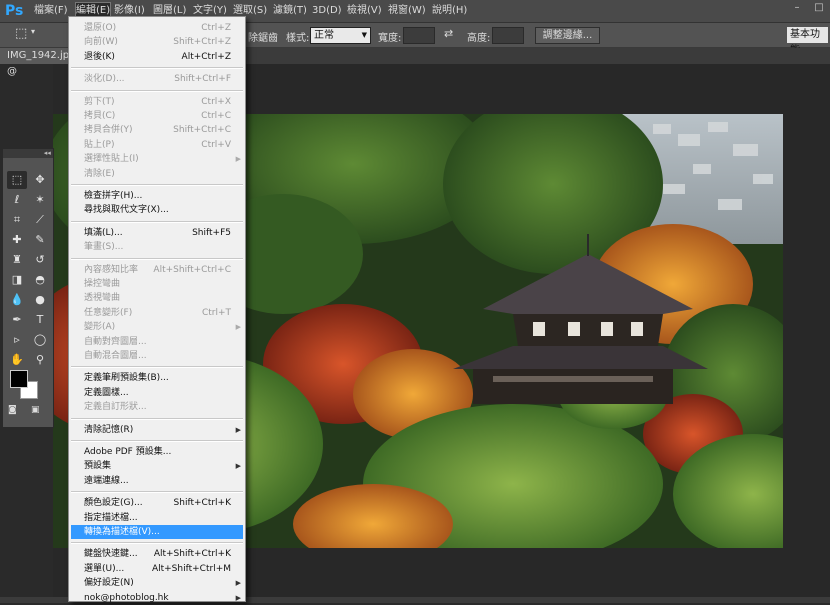 The width and height of the screenshot is (830, 605). Describe the element at coordinates (17, 280) in the screenshot. I see `eraser-tool-icon: ◨` at that location.